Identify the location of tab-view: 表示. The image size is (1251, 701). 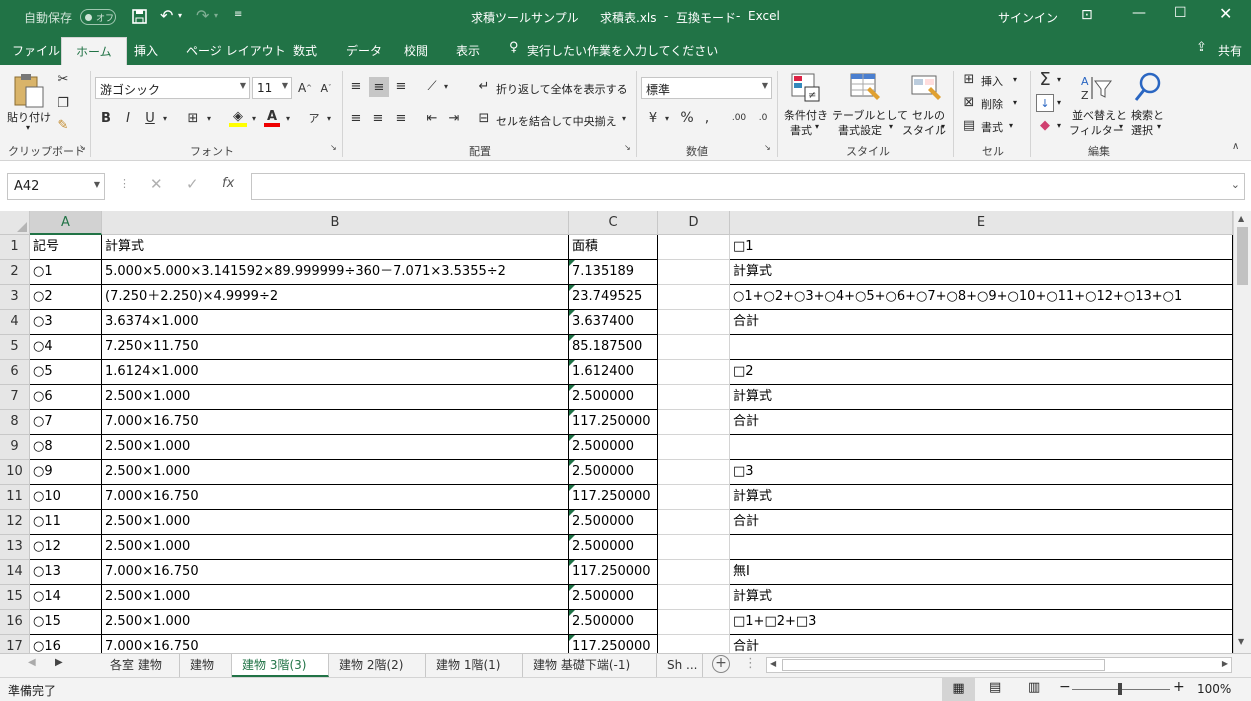
(468, 50).